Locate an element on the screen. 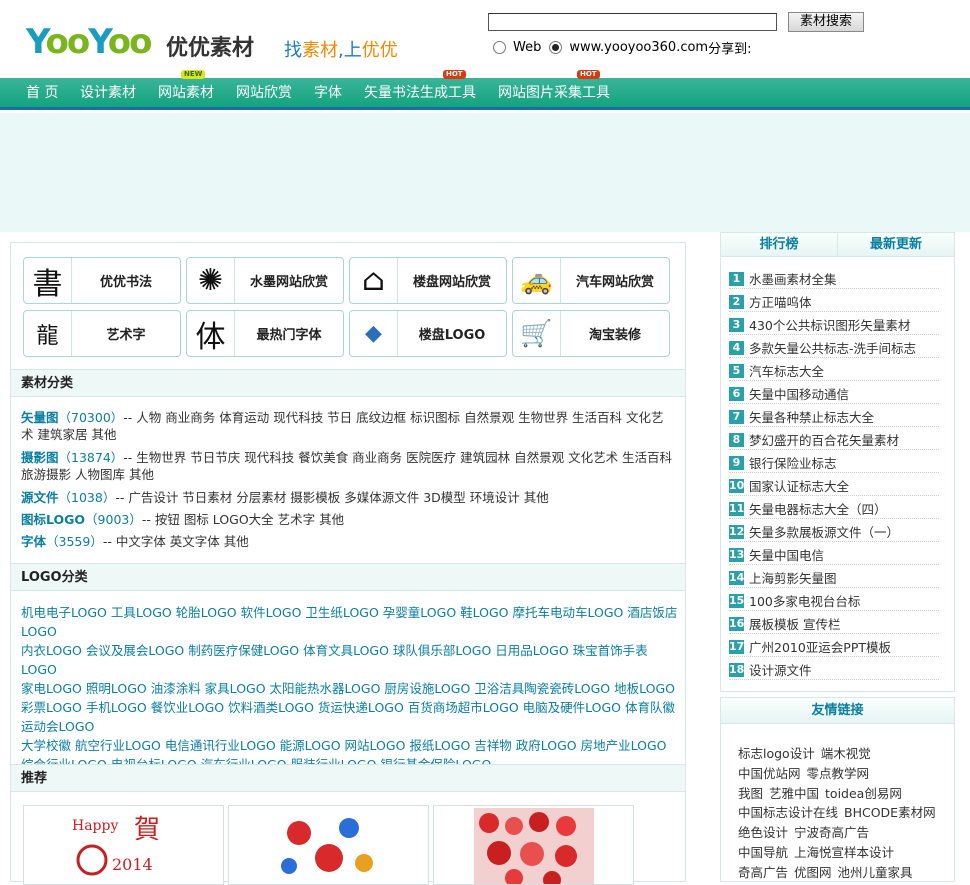  friend-link: 零点教学网 is located at coordinates (838, 773).